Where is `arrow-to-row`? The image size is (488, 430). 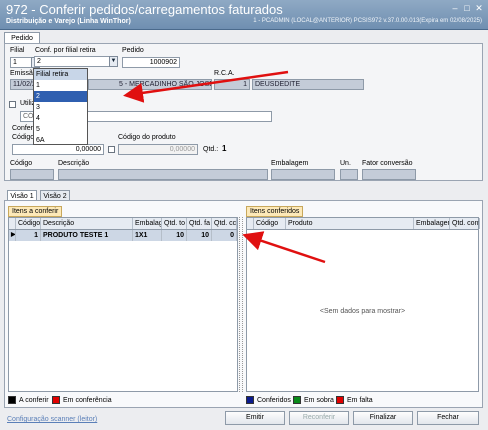
arrow-to-row is located at coordinates (284, 247).